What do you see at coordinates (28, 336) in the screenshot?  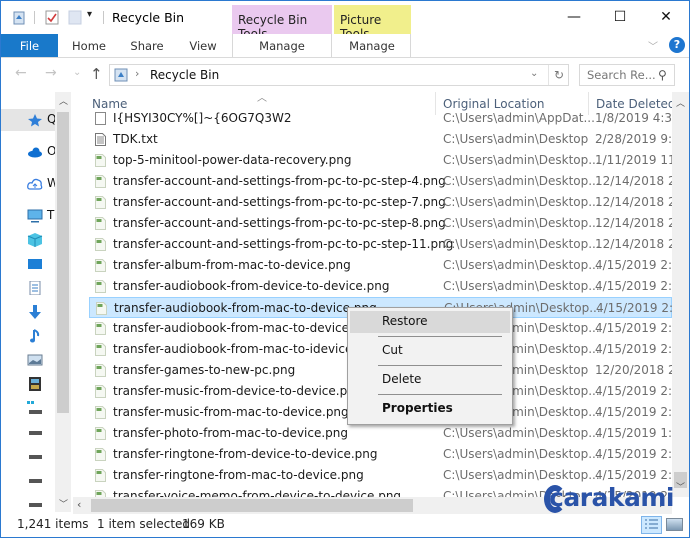 I see `nav-item-music` at bounding box center [28, 336].